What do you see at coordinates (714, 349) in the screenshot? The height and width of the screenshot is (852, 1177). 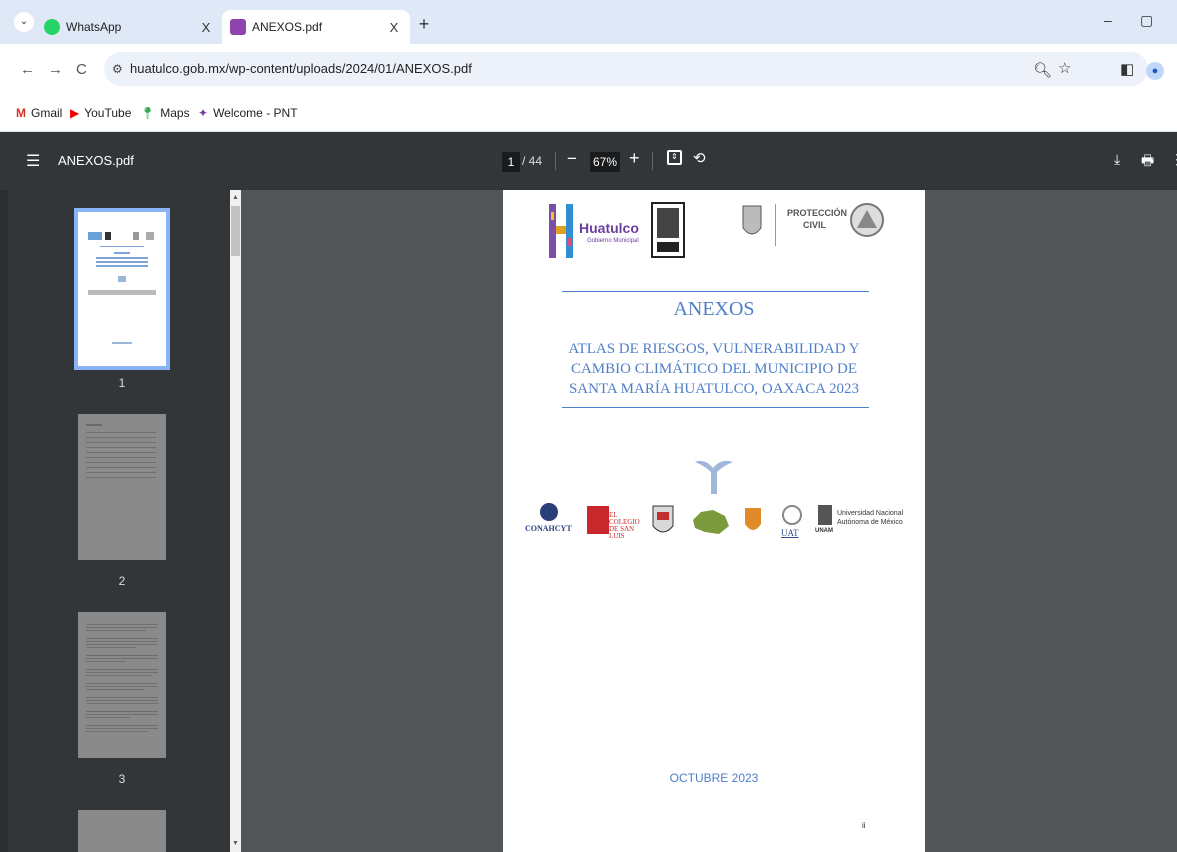 I see `subtitle-line: ATLAS DE RIESGOS, VULNERABILIDAD Y` at bounding box center [714, 349].